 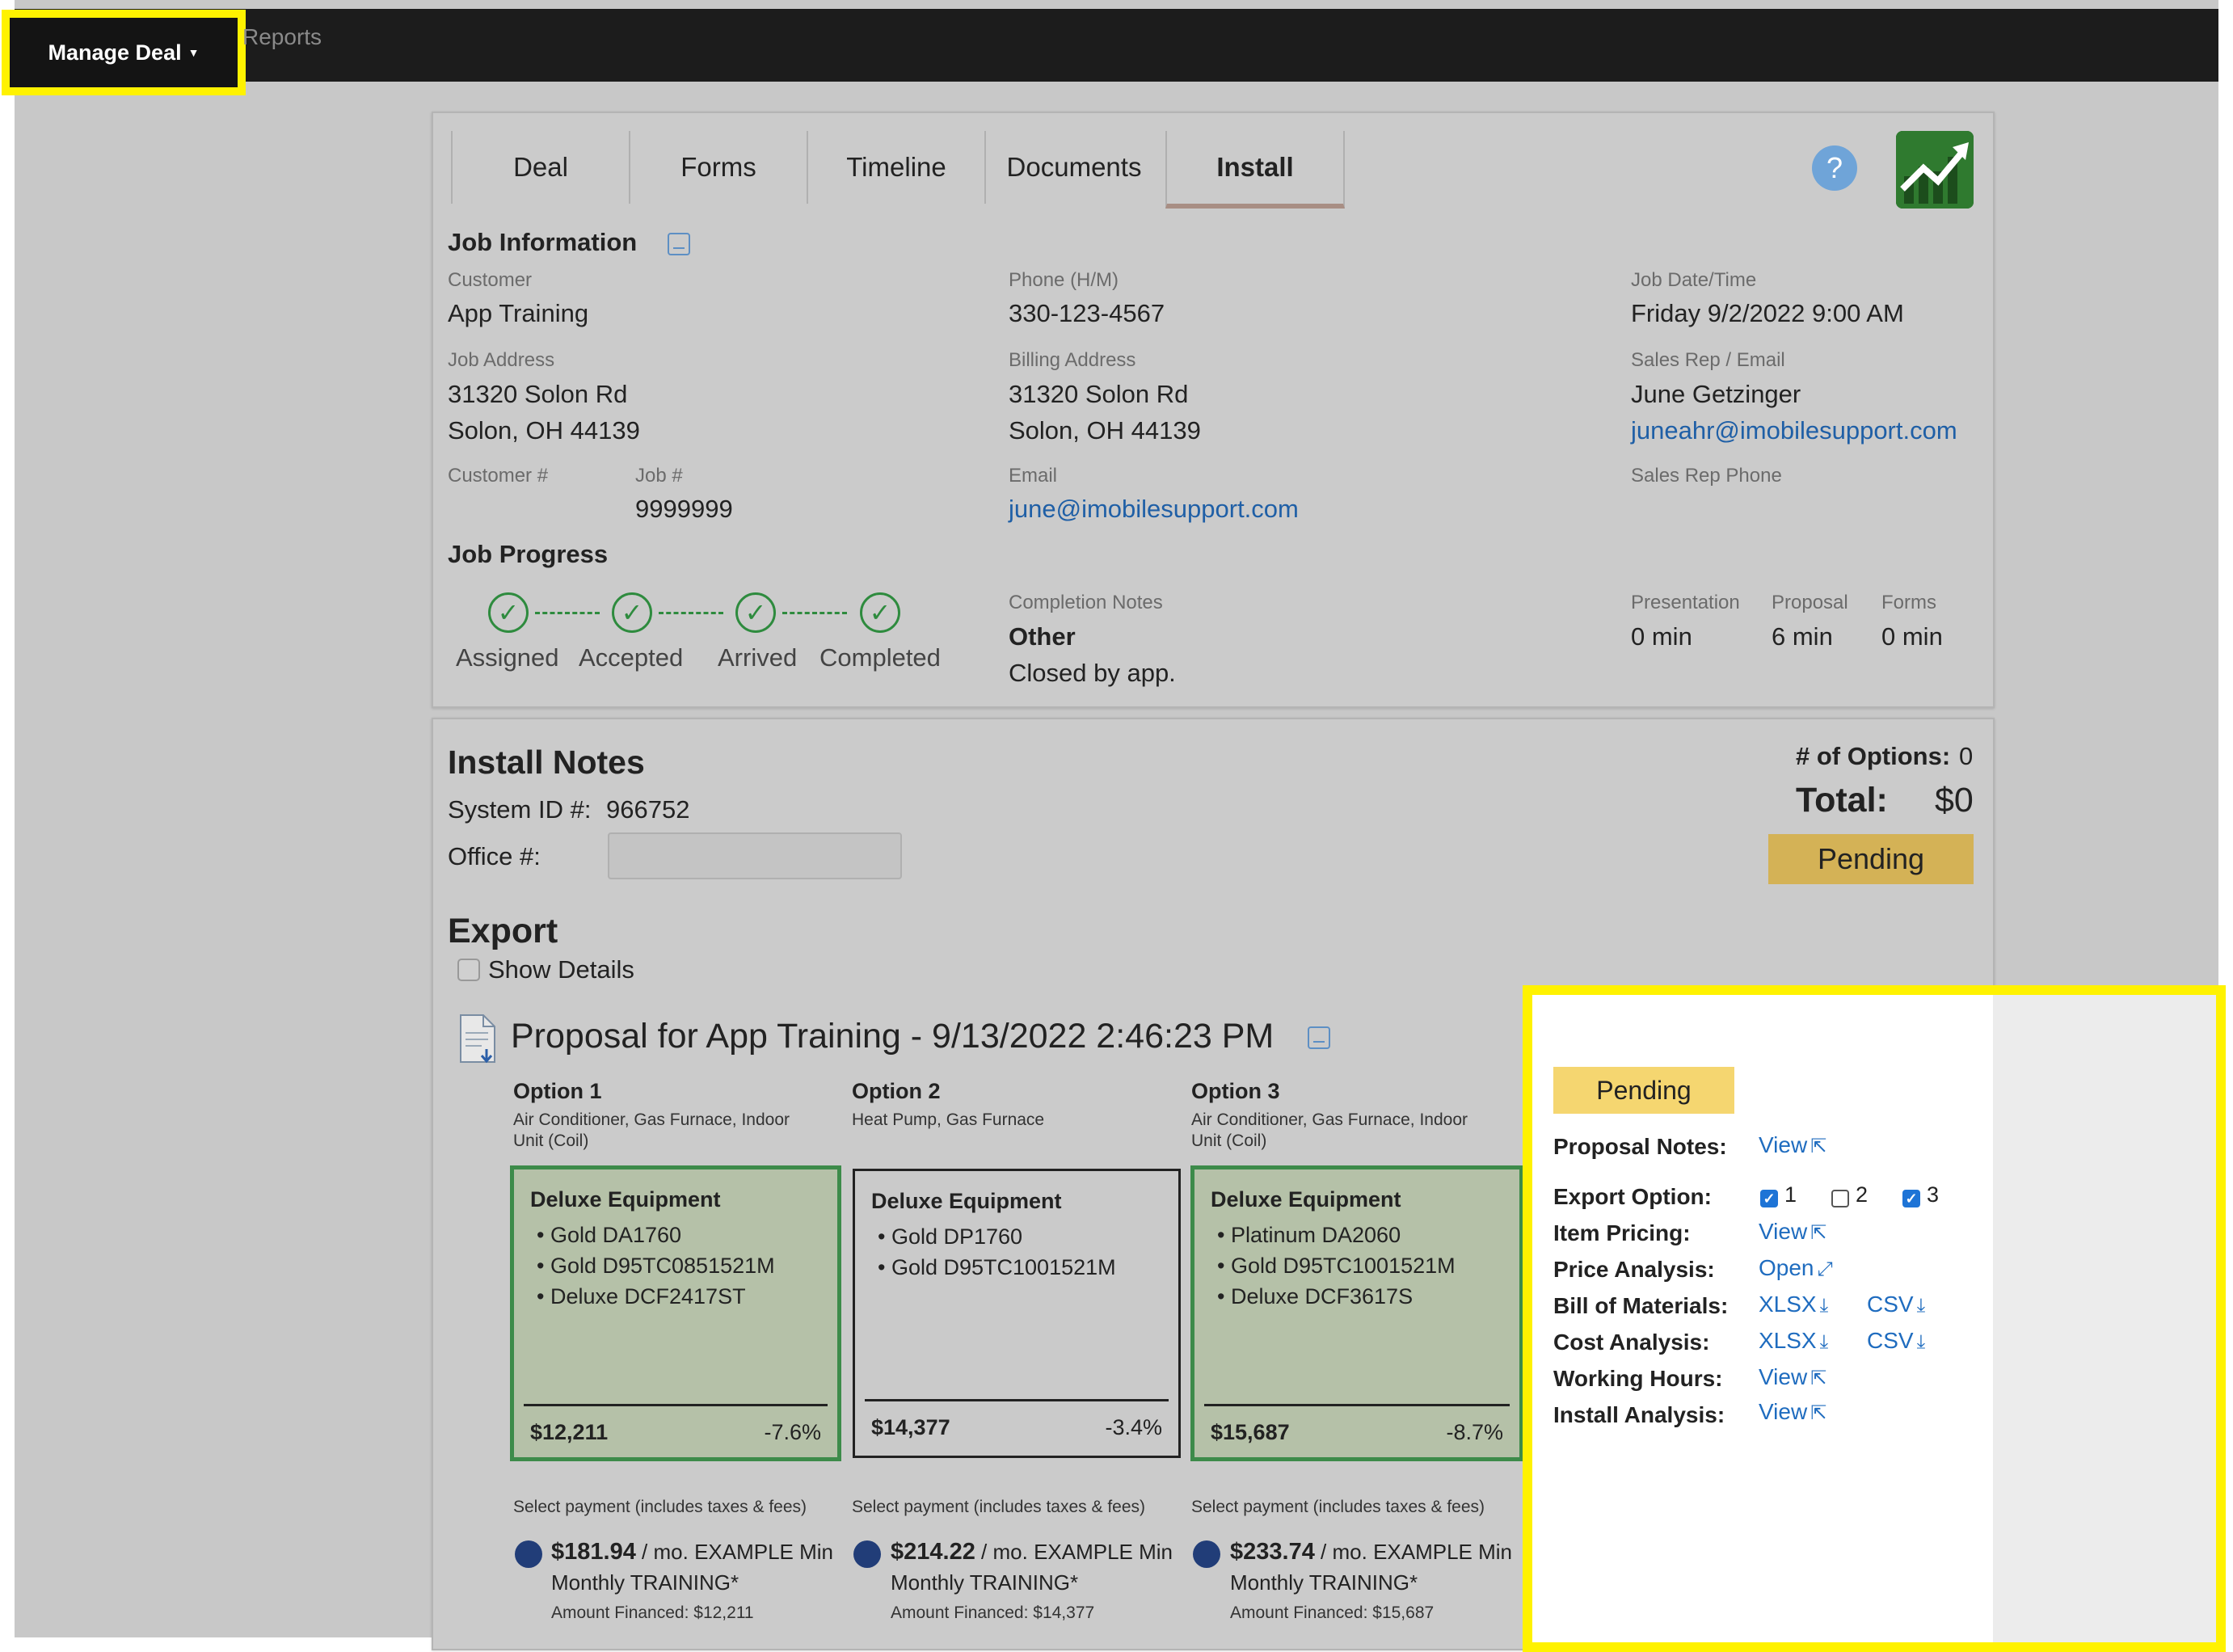 I want to click on item-pricing-view-link: View ⇱, so click(x=1792, y=1232).